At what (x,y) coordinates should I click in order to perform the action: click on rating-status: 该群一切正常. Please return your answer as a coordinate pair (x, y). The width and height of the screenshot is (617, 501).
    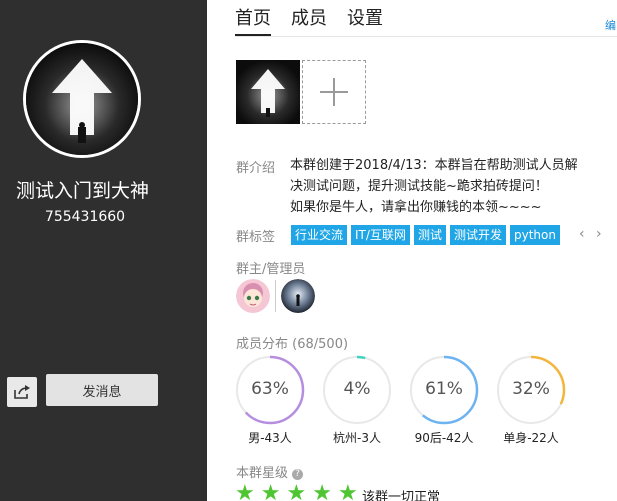
    Looking at the image, I should click on (401, 495).